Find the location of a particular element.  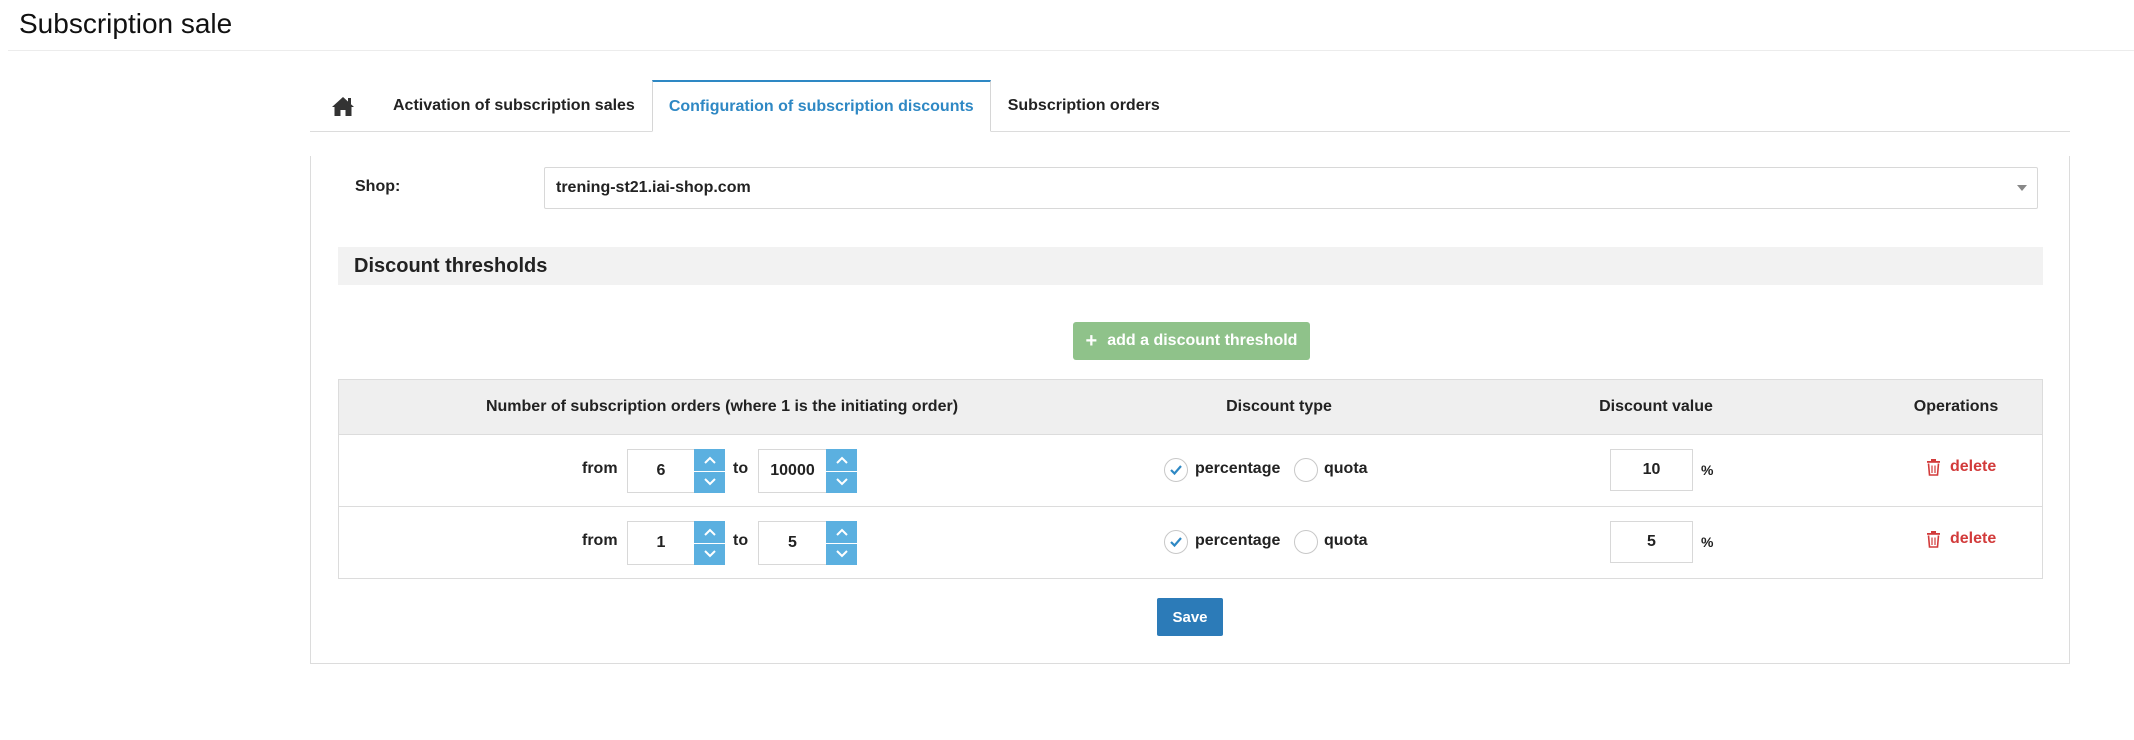

plus-icon: + is located at coordinates (1091, 341).